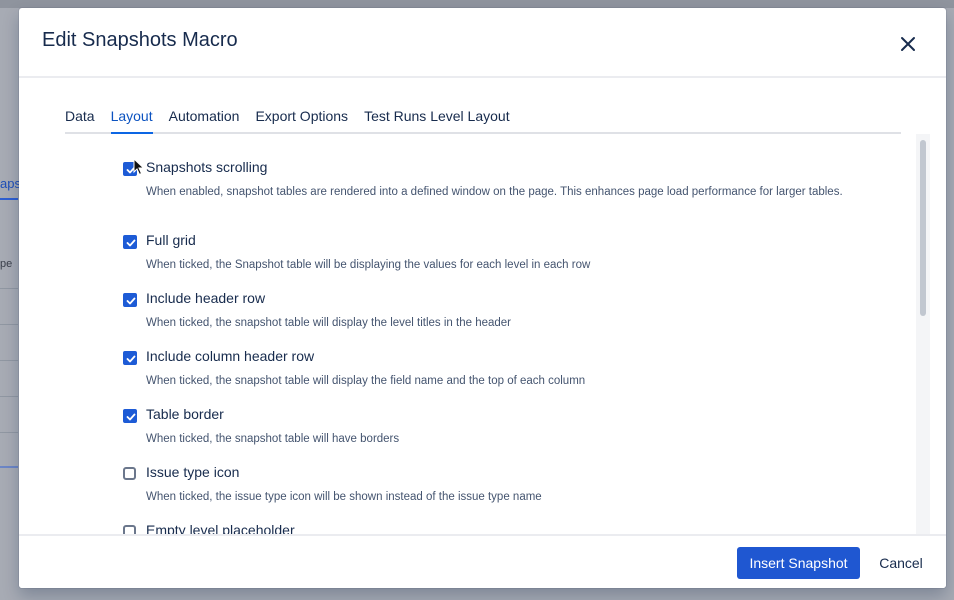  What do you see at coordinates (129, 473) in the screenshot?
I see `issue-type-icon-checkbox` at bounding box center [129, 473].